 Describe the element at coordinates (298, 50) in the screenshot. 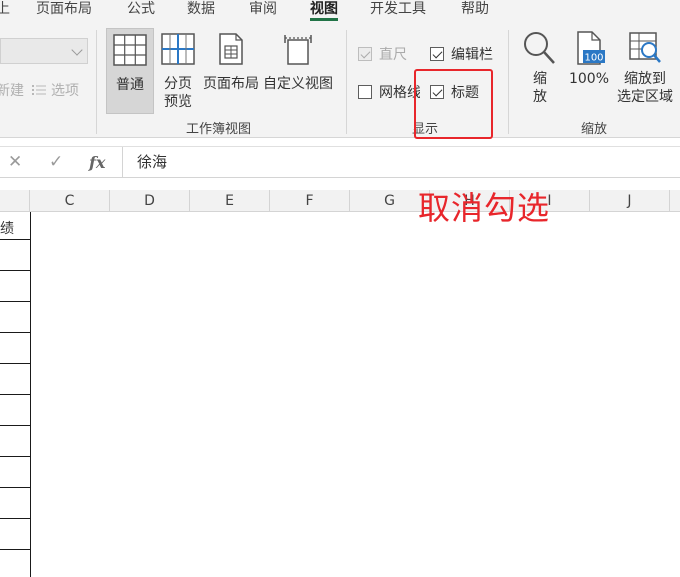

I see `custom-views-icon` at that location.